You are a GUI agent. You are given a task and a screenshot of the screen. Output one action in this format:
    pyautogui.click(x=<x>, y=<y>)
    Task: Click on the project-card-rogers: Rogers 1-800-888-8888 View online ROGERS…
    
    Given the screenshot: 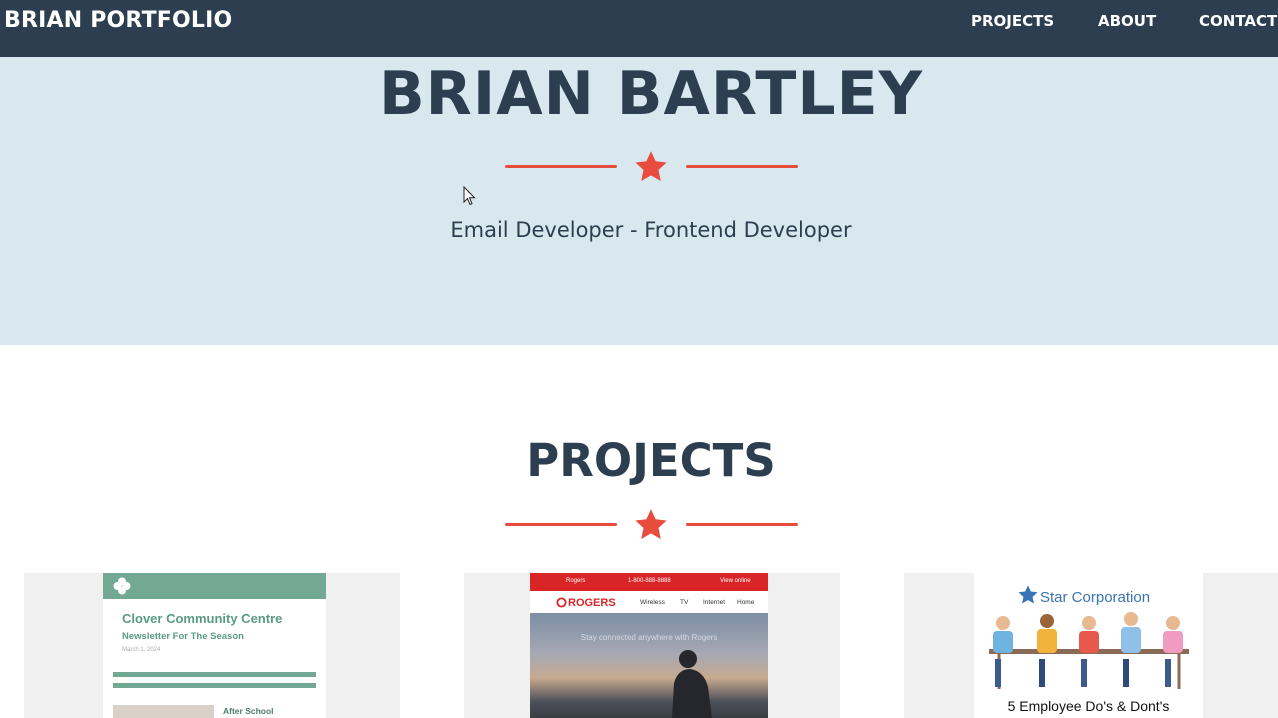 What is the action you would take?
    pyautogui.click(x=652, y=645)
    